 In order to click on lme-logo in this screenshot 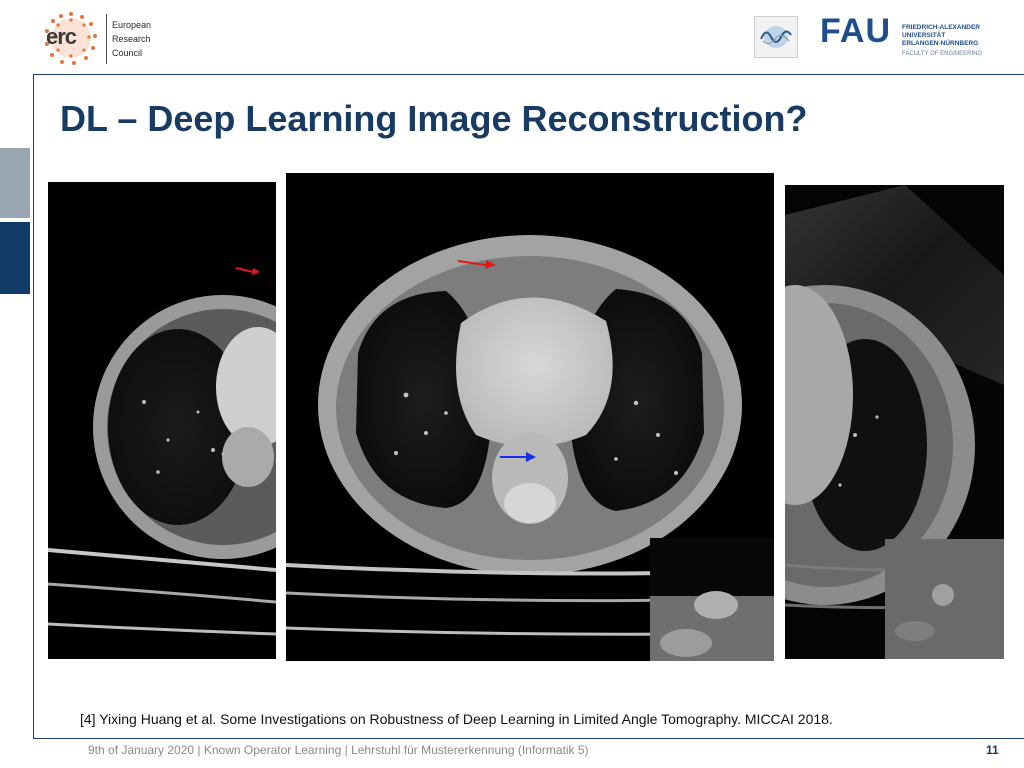, I will do `click(776, 37)`.